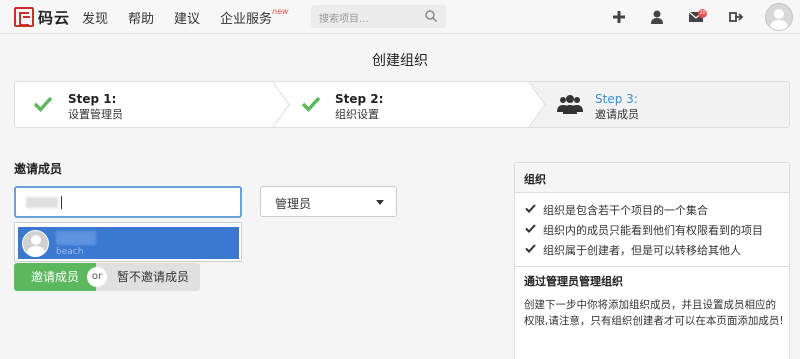  I want to click on suggestion-dropdown: beach, so click(128, 242).